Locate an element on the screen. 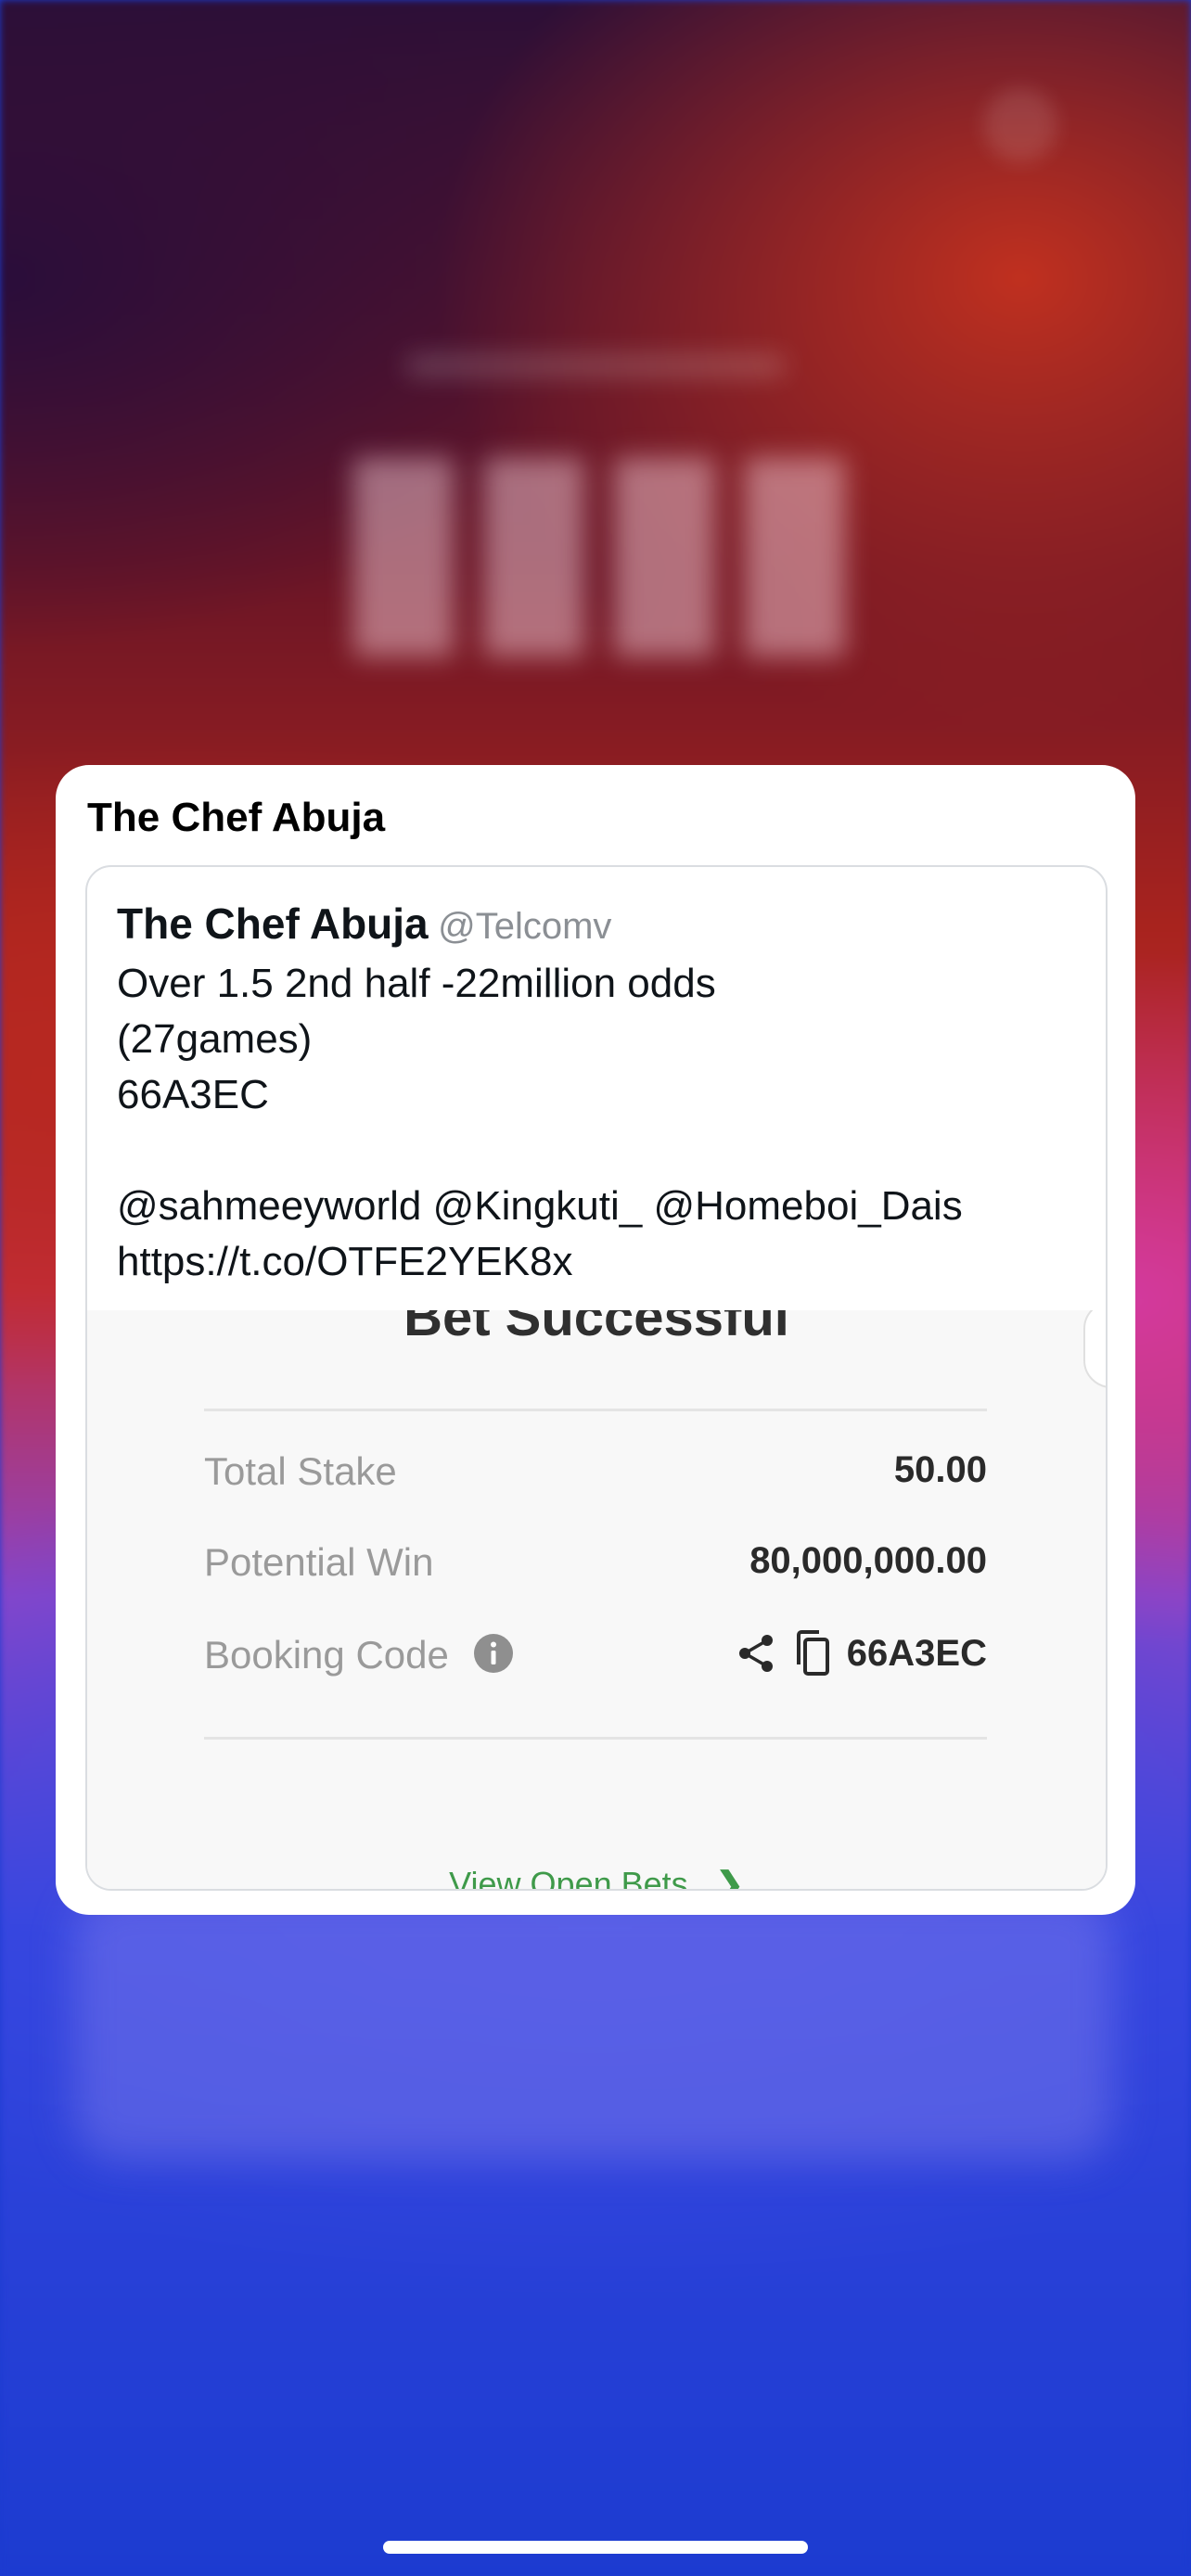 The image size is (1191, 2576). tweet-line: Over 1.5 2nd half -22million odds is located at coordinates (416, 984).